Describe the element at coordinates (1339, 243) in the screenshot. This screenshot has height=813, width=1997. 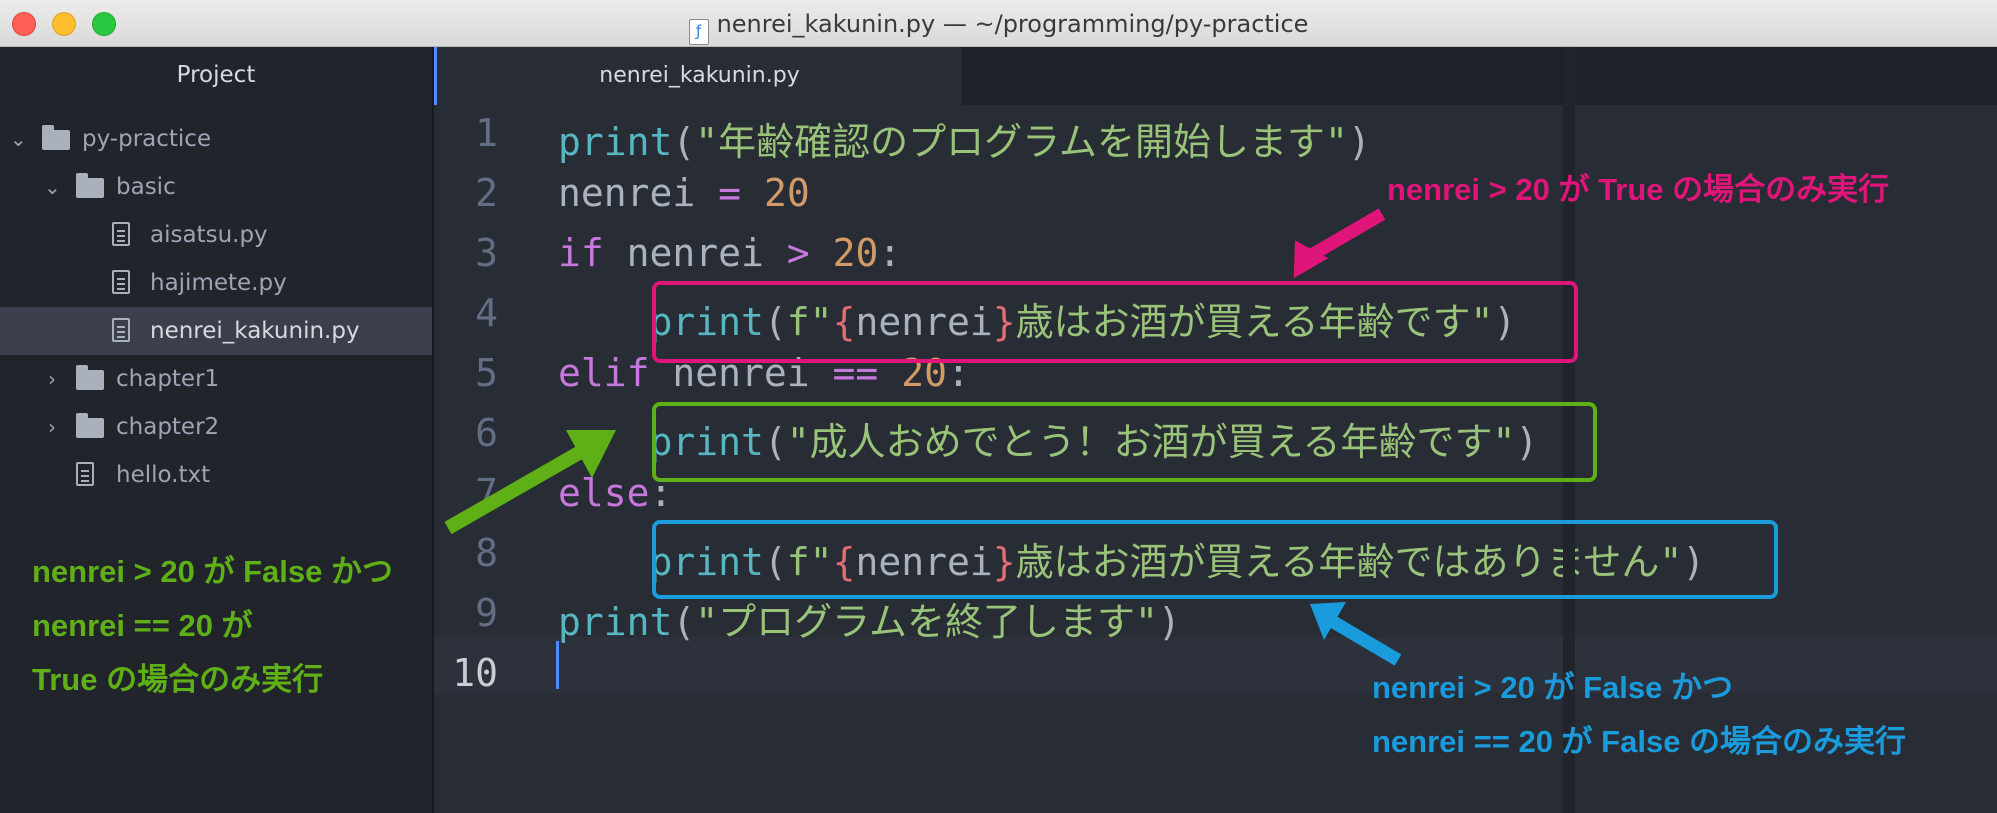
I see `pink-arrow-icon` at that location.